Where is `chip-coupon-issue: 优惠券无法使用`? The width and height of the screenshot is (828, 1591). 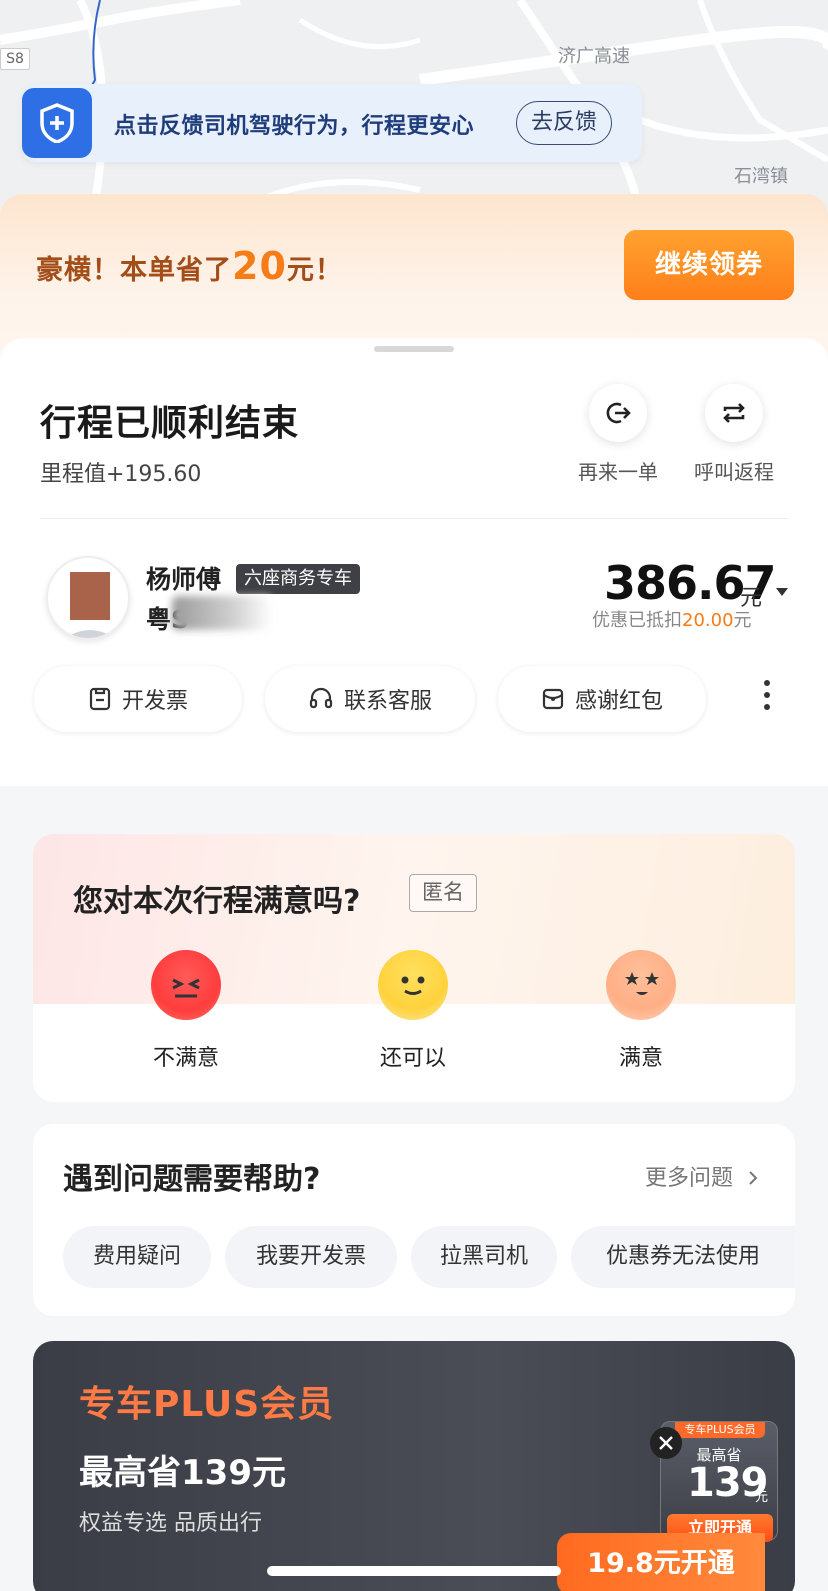 chip-coupon-issue: 优惠券无法使用 is located at coordinates (683, 1257).